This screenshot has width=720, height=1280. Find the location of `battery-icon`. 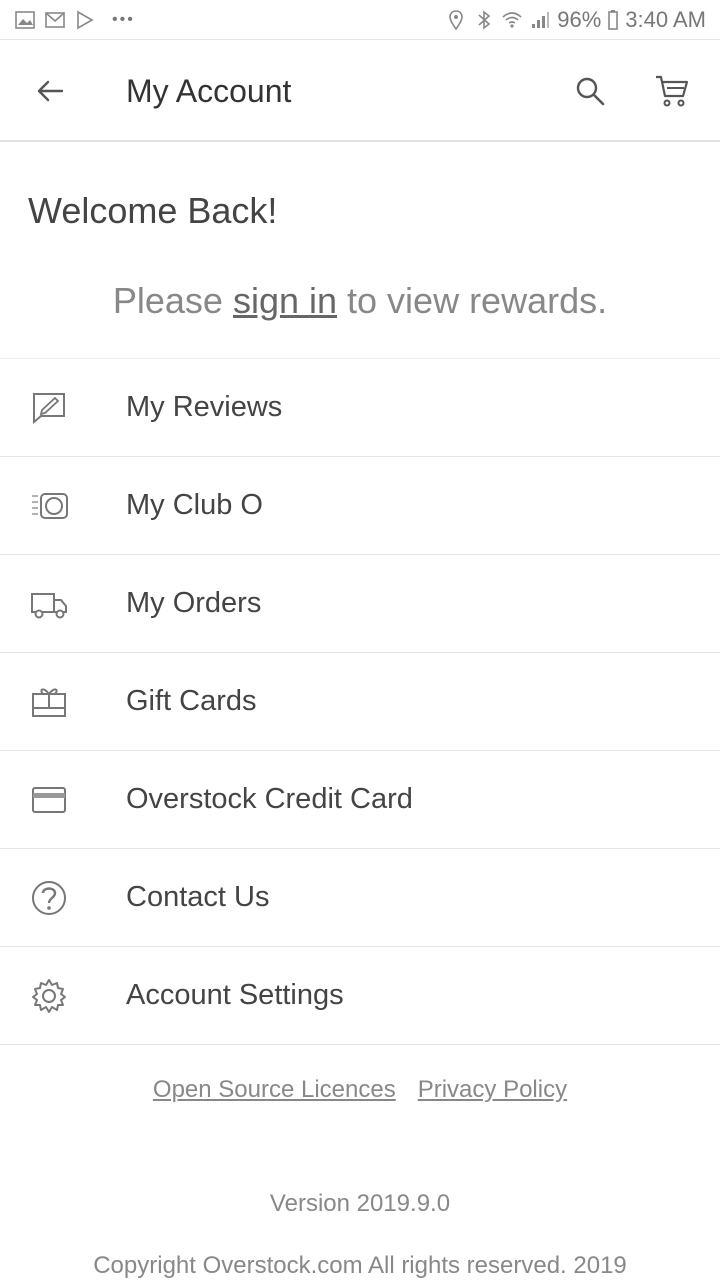

battery-icon is located at coordinates (613, 20).